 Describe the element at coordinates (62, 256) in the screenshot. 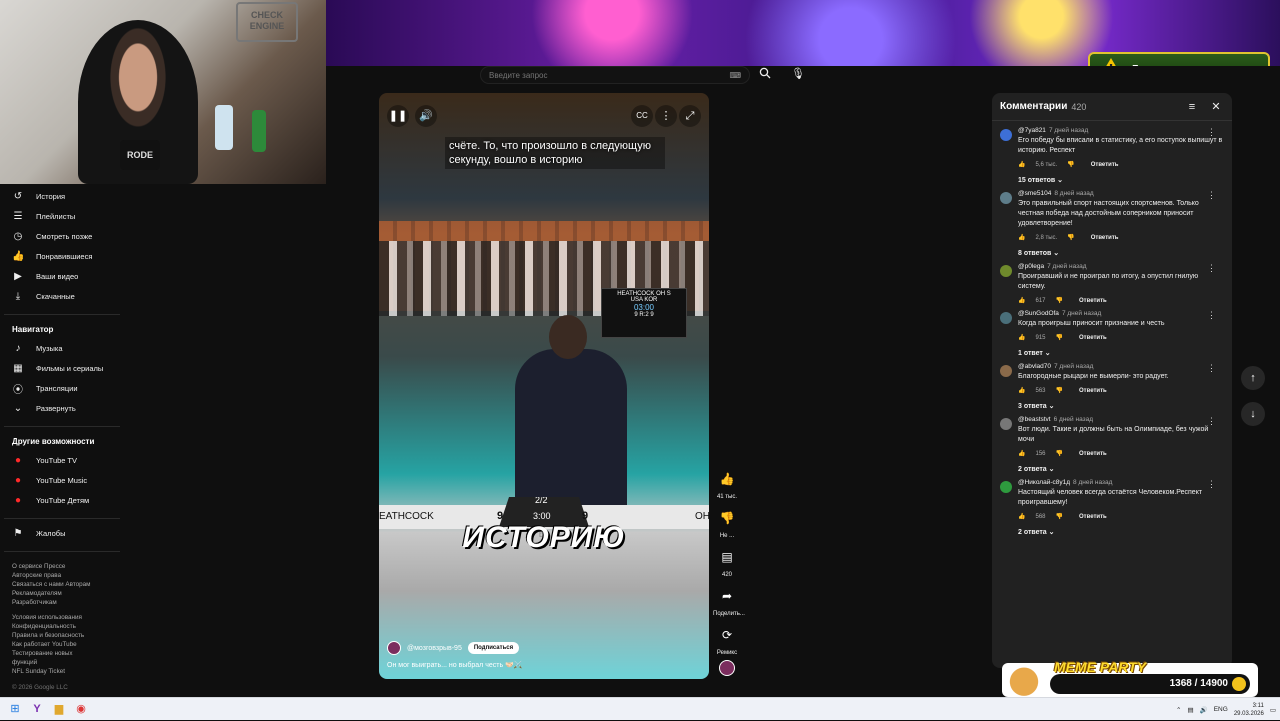

I see `sidebar-item-liked: 👍 Понравившиеся` at that location.